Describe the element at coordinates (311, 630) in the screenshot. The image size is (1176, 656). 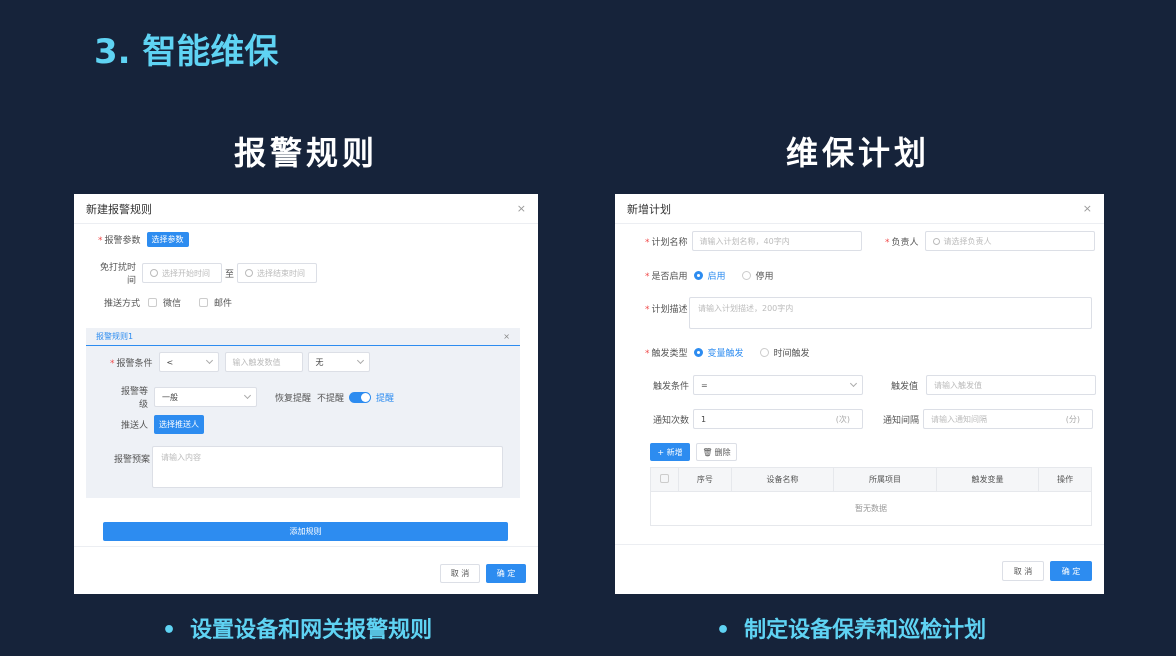
I see `left-bullet-text: 设置设备和网关报警规则` at that location.